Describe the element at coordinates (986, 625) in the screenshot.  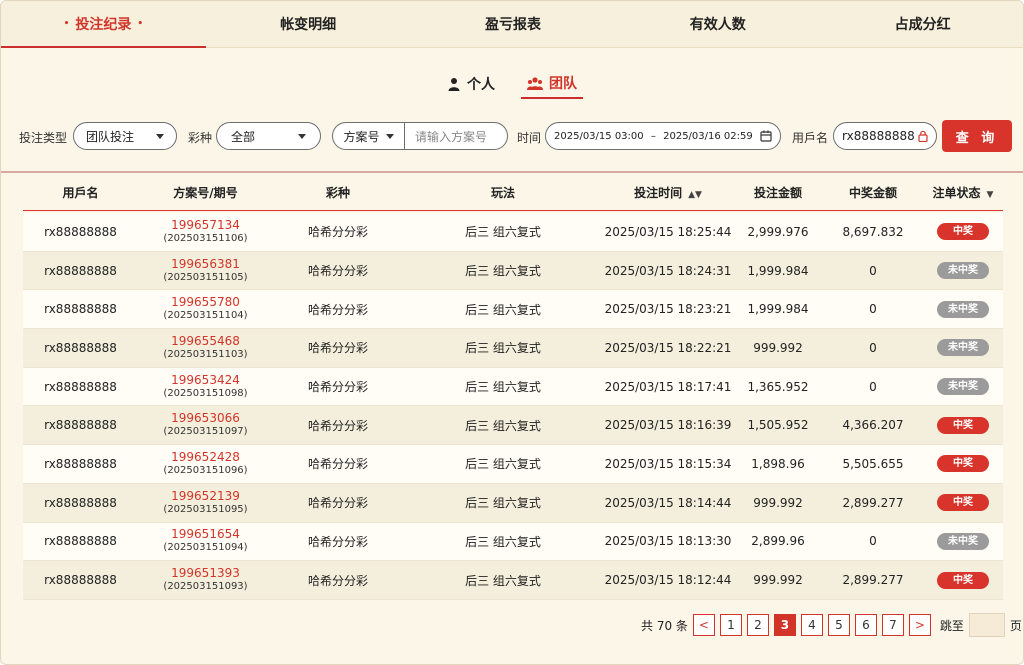
I see `jump-page-input` at that location.